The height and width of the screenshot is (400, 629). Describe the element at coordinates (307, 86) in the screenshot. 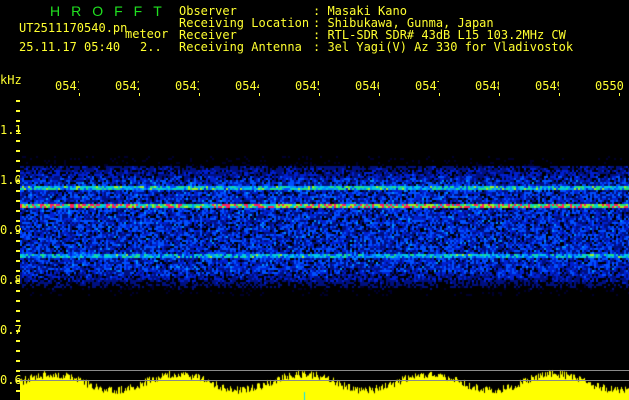

I see `time-label: 0545` at that location.